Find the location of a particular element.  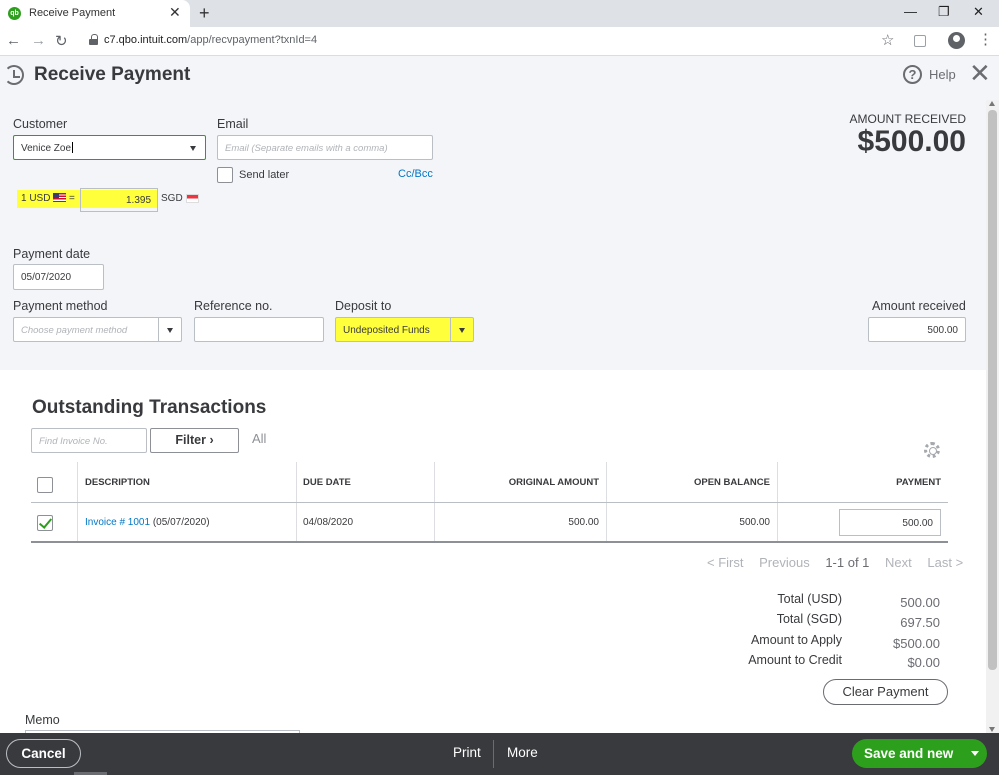

filter-status-label: All is located at coordinates (259, 438).